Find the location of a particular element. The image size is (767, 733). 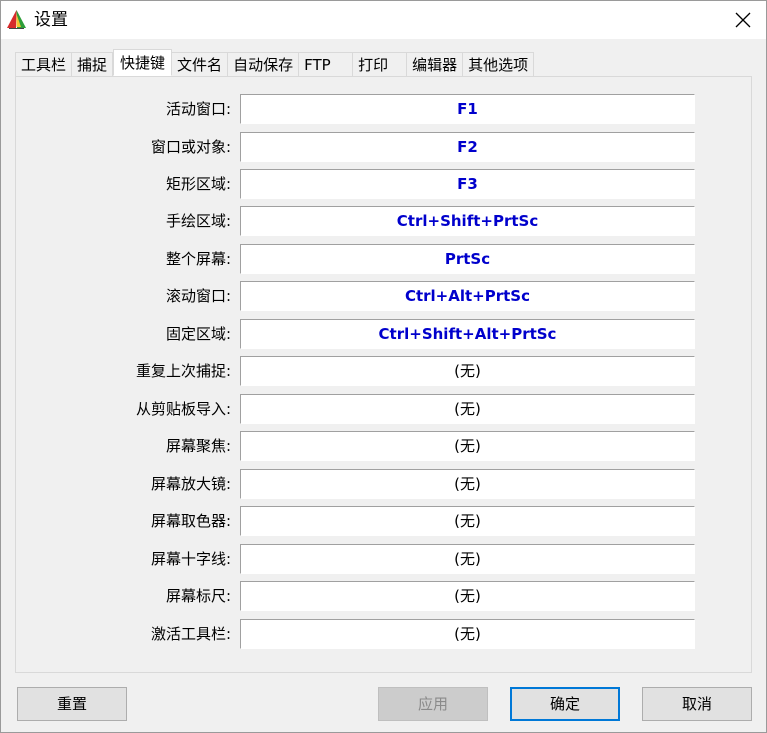

hotkey-label: 重复上次捕捉: is located at coordinates (183, 371).